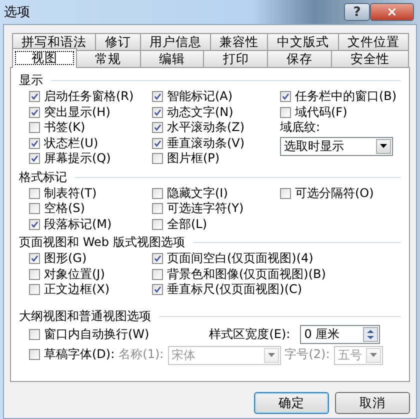 This screenshot has width=420, height=419. I want to click on checkbox-label: 背景色和图像(仅页面视图)(B), so click(246, 274).